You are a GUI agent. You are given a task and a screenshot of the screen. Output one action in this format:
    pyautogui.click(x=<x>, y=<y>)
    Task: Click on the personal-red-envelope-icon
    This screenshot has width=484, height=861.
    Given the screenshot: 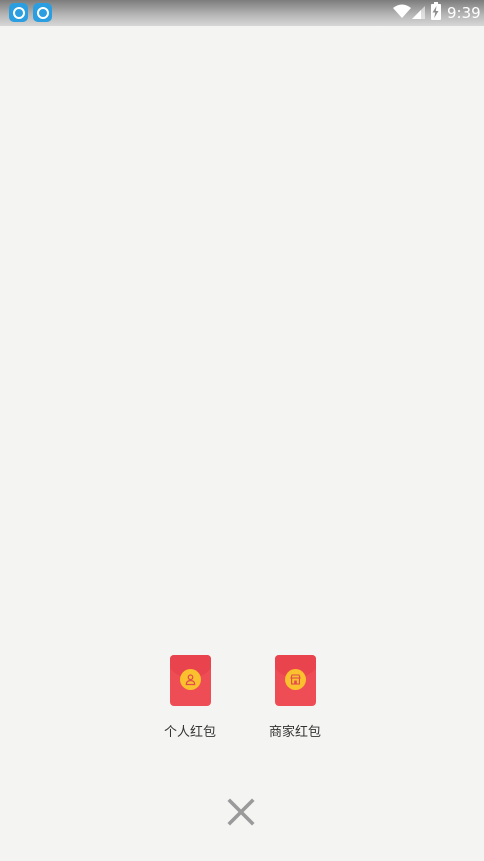 What is the action you would take?
    pyautogui.click(x=190, y=680)
    